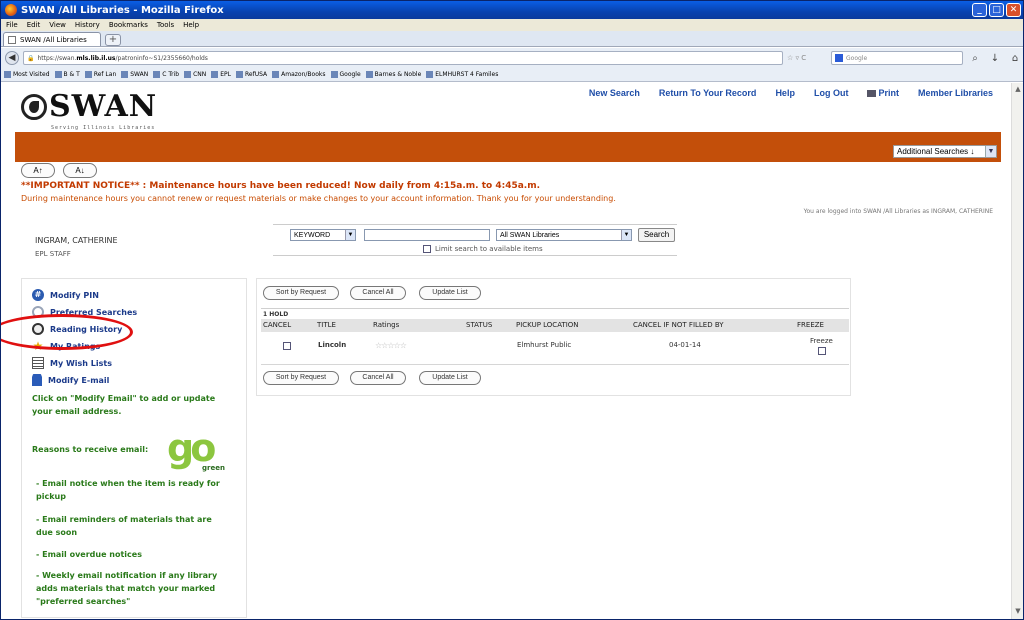 Image resolution: width=1024 pixels, height=620 pixels. Describe the element at coordinates (89, 110) in the screenshot. I see `swan-logo: SWAN Serving Illinois Libraries` at that location.